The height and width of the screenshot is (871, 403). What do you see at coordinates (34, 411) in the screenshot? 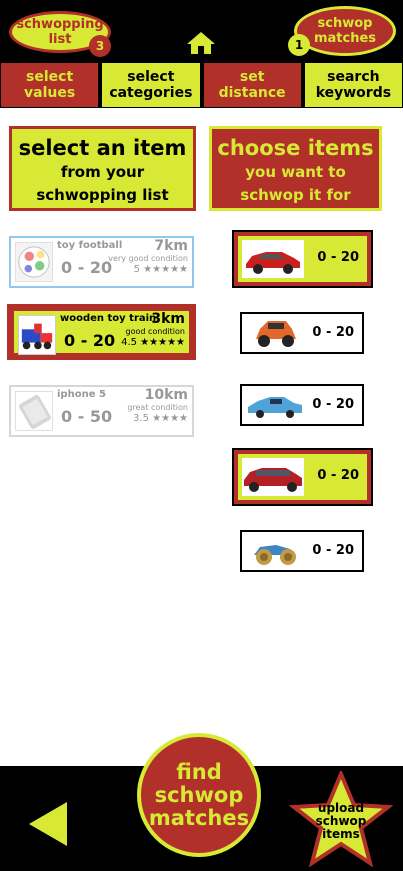
I see `iphone-image` at bounding box center [34, 411].